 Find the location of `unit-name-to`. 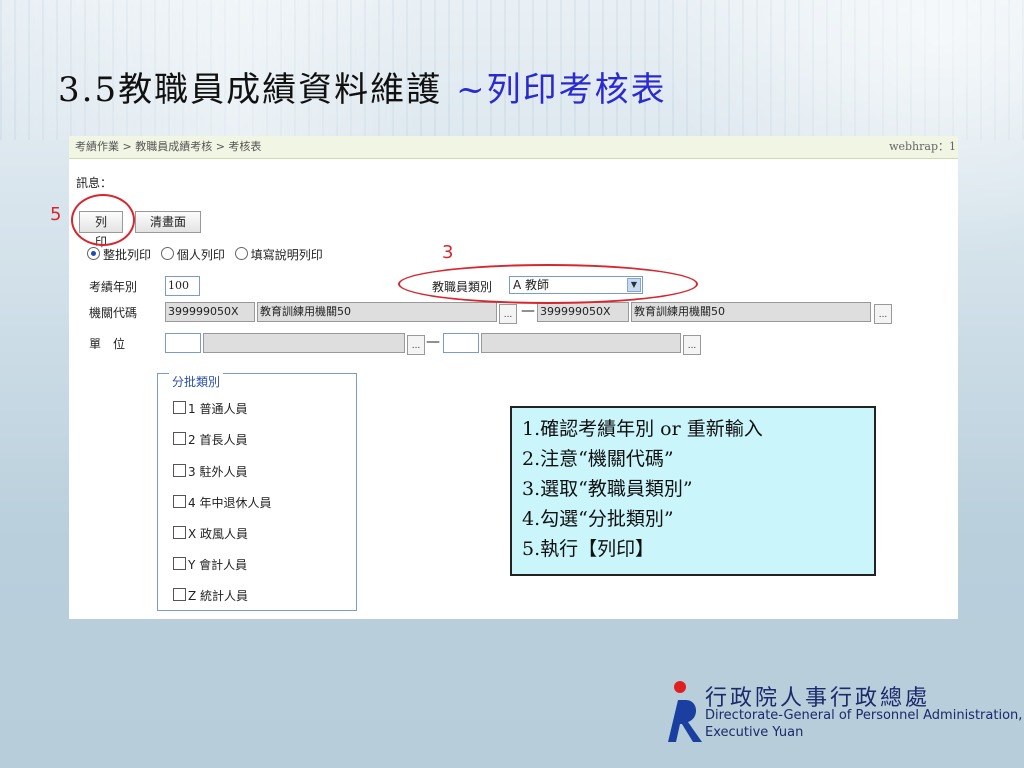

unit-name-to is located at coordinates (581, 343).